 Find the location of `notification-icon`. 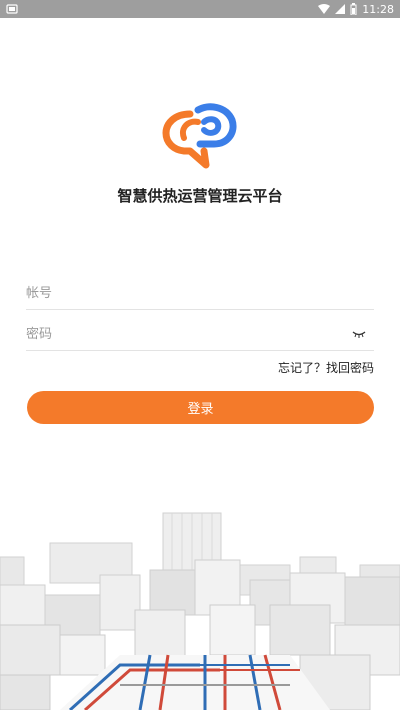

notification-icon is located at coordinates (12, 9).